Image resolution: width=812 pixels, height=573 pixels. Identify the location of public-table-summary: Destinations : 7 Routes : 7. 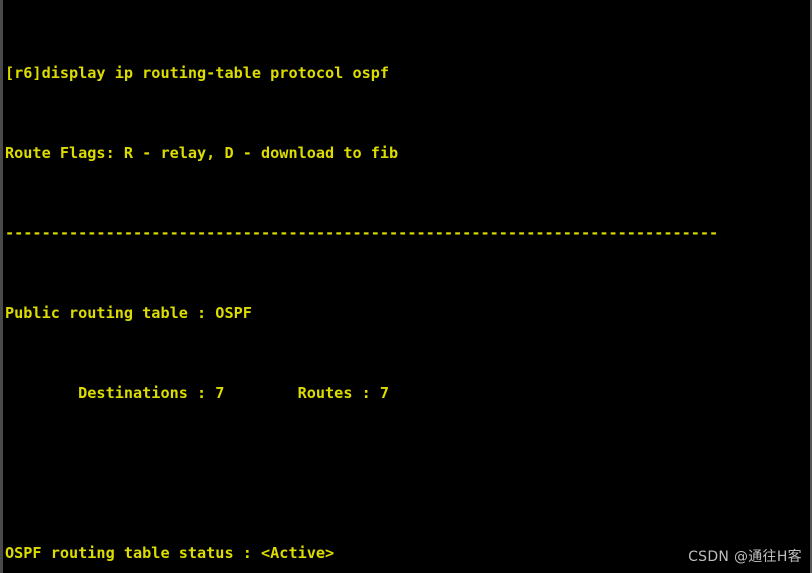
(197, 393).